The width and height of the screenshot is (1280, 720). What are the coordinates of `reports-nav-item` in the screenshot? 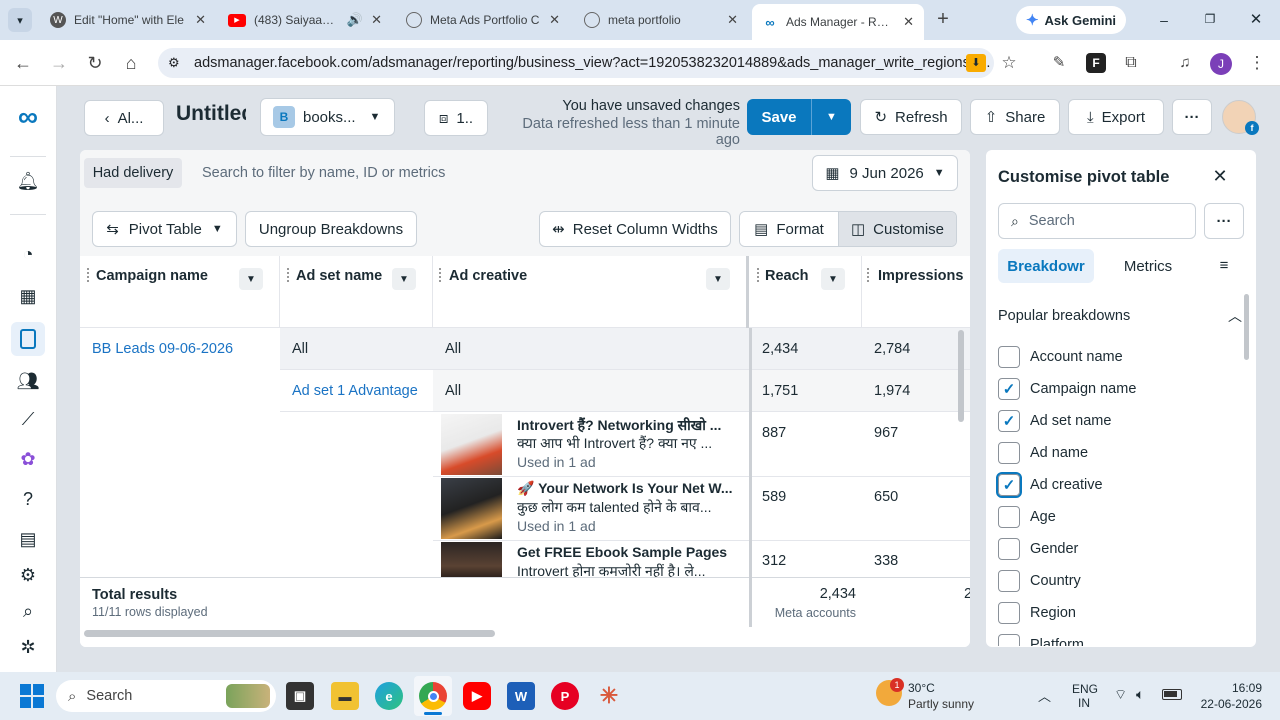 It's located at (28, 339).